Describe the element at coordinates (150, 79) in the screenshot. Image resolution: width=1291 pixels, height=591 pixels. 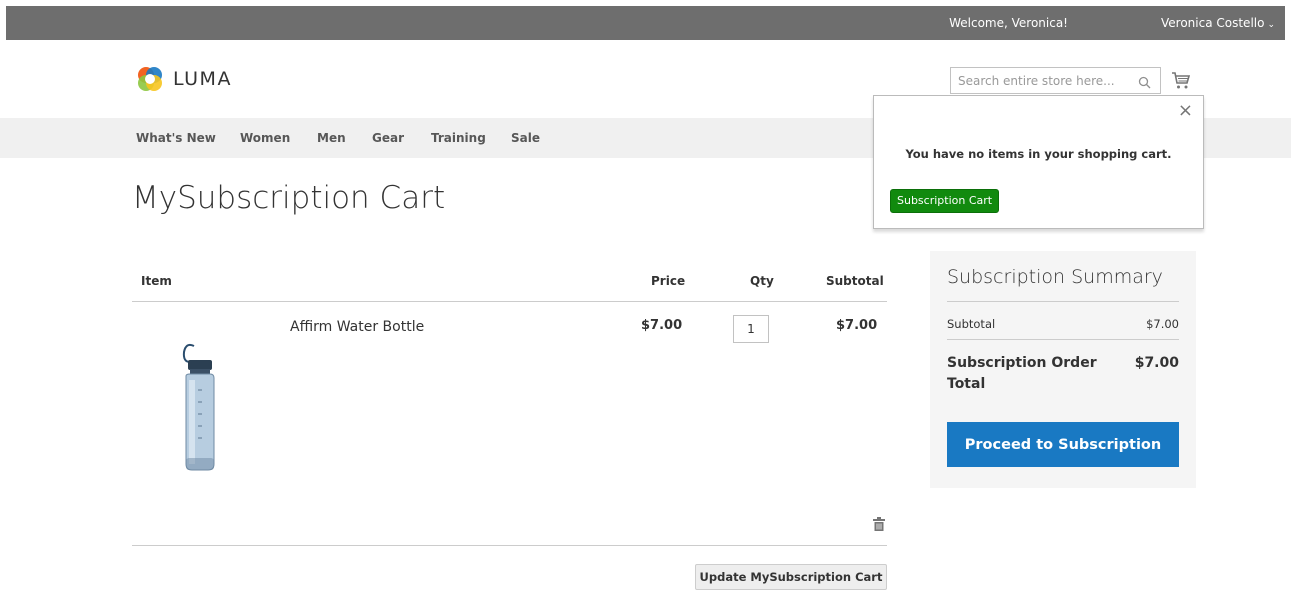
I see `luma-logo-icon` at that location.